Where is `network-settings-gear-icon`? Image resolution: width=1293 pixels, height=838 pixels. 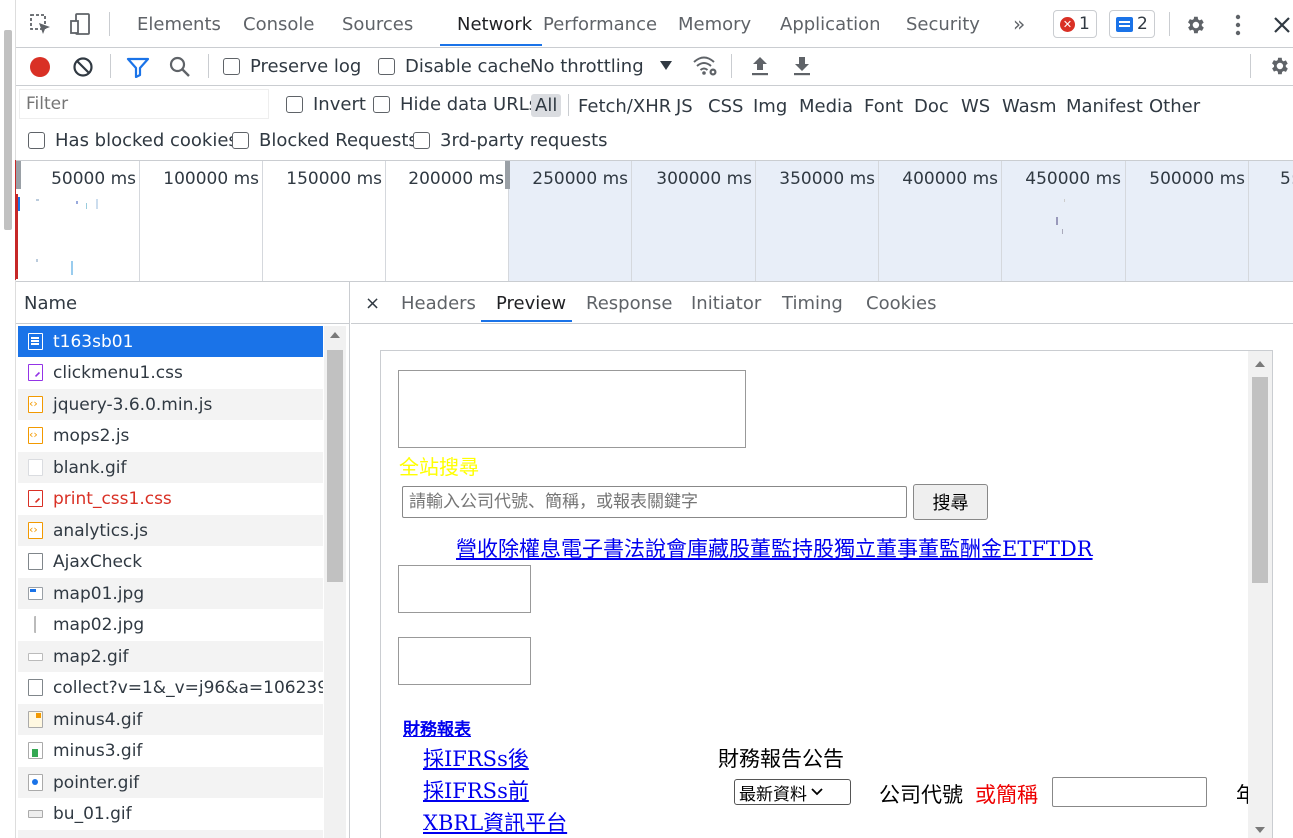 network-settings-gear-icon is located at coordinates (1279, 66).